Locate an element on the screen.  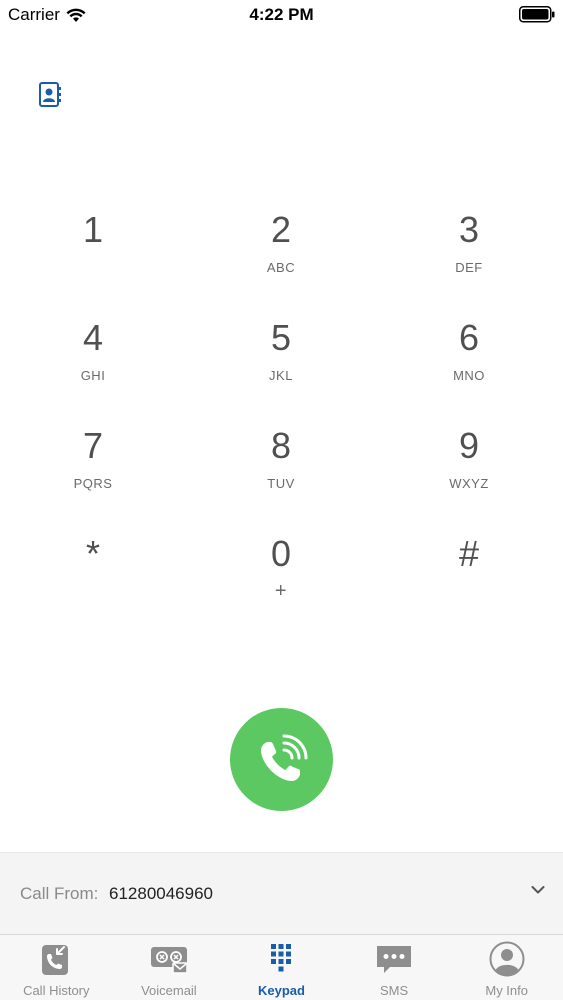
key-digit: 9 is located at coordinates (469, 445).